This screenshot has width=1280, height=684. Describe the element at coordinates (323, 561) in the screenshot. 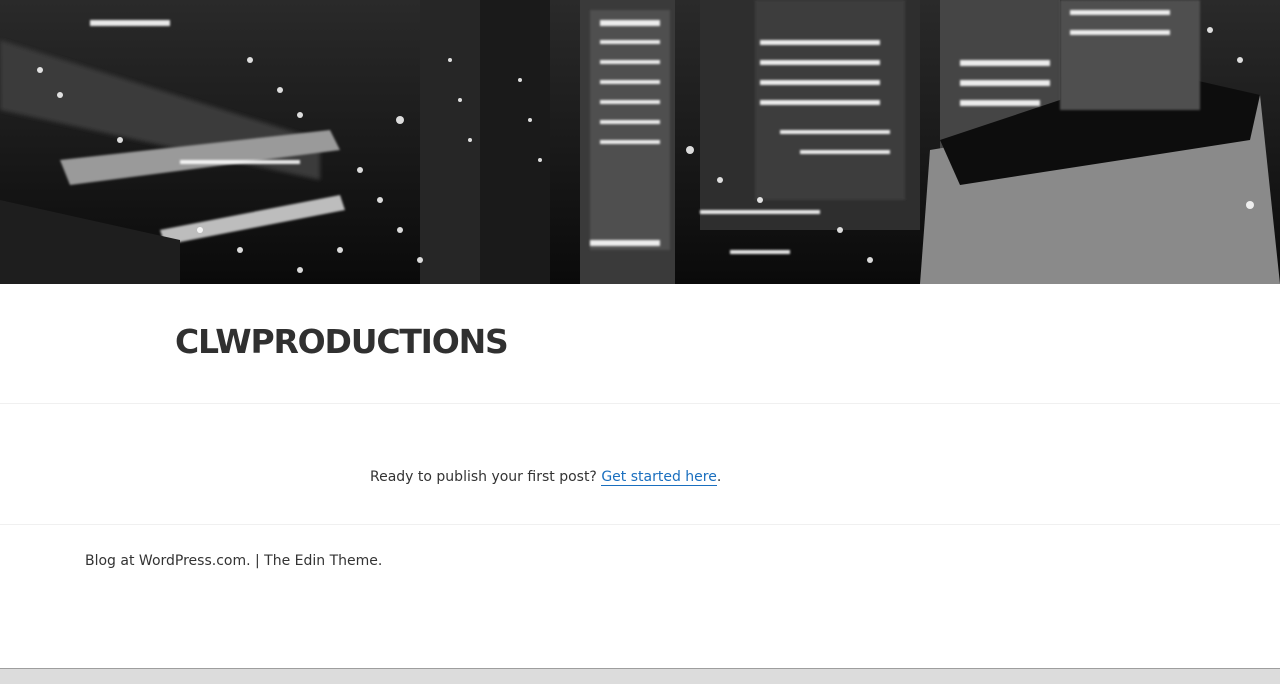

I see `theme-link: The Edin Theme.` at that location.